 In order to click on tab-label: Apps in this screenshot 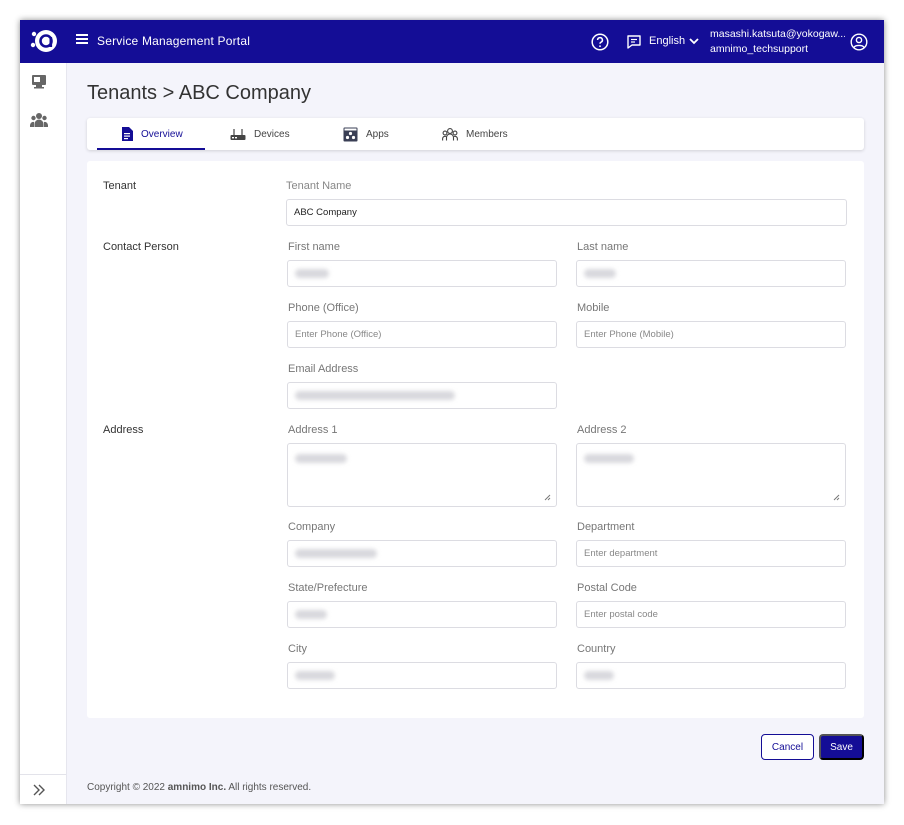, I will do `click(377, 134)`.